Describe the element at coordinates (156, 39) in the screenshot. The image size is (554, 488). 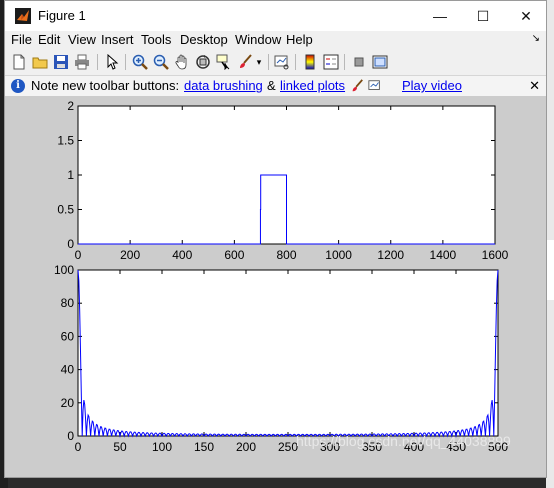
I see `menu-tools: Tools` at that location.